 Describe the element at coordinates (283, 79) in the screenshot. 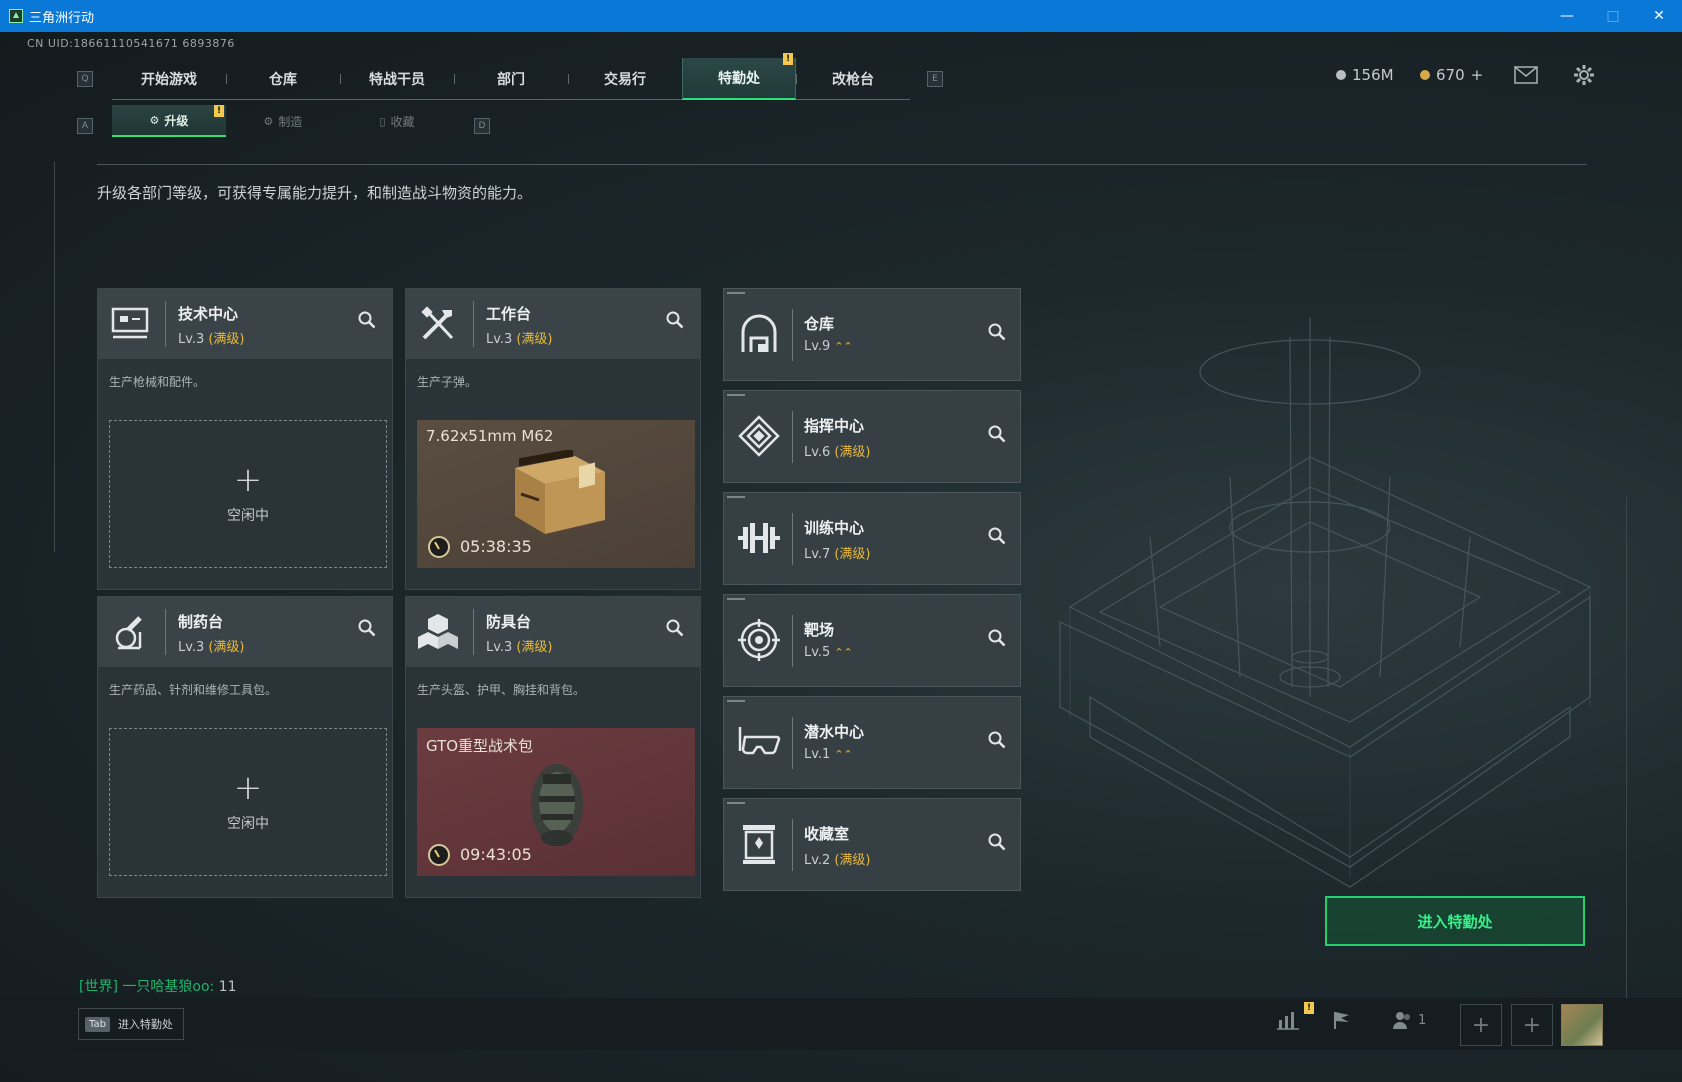

I see `tab-warehouse: 仓库` at that location.